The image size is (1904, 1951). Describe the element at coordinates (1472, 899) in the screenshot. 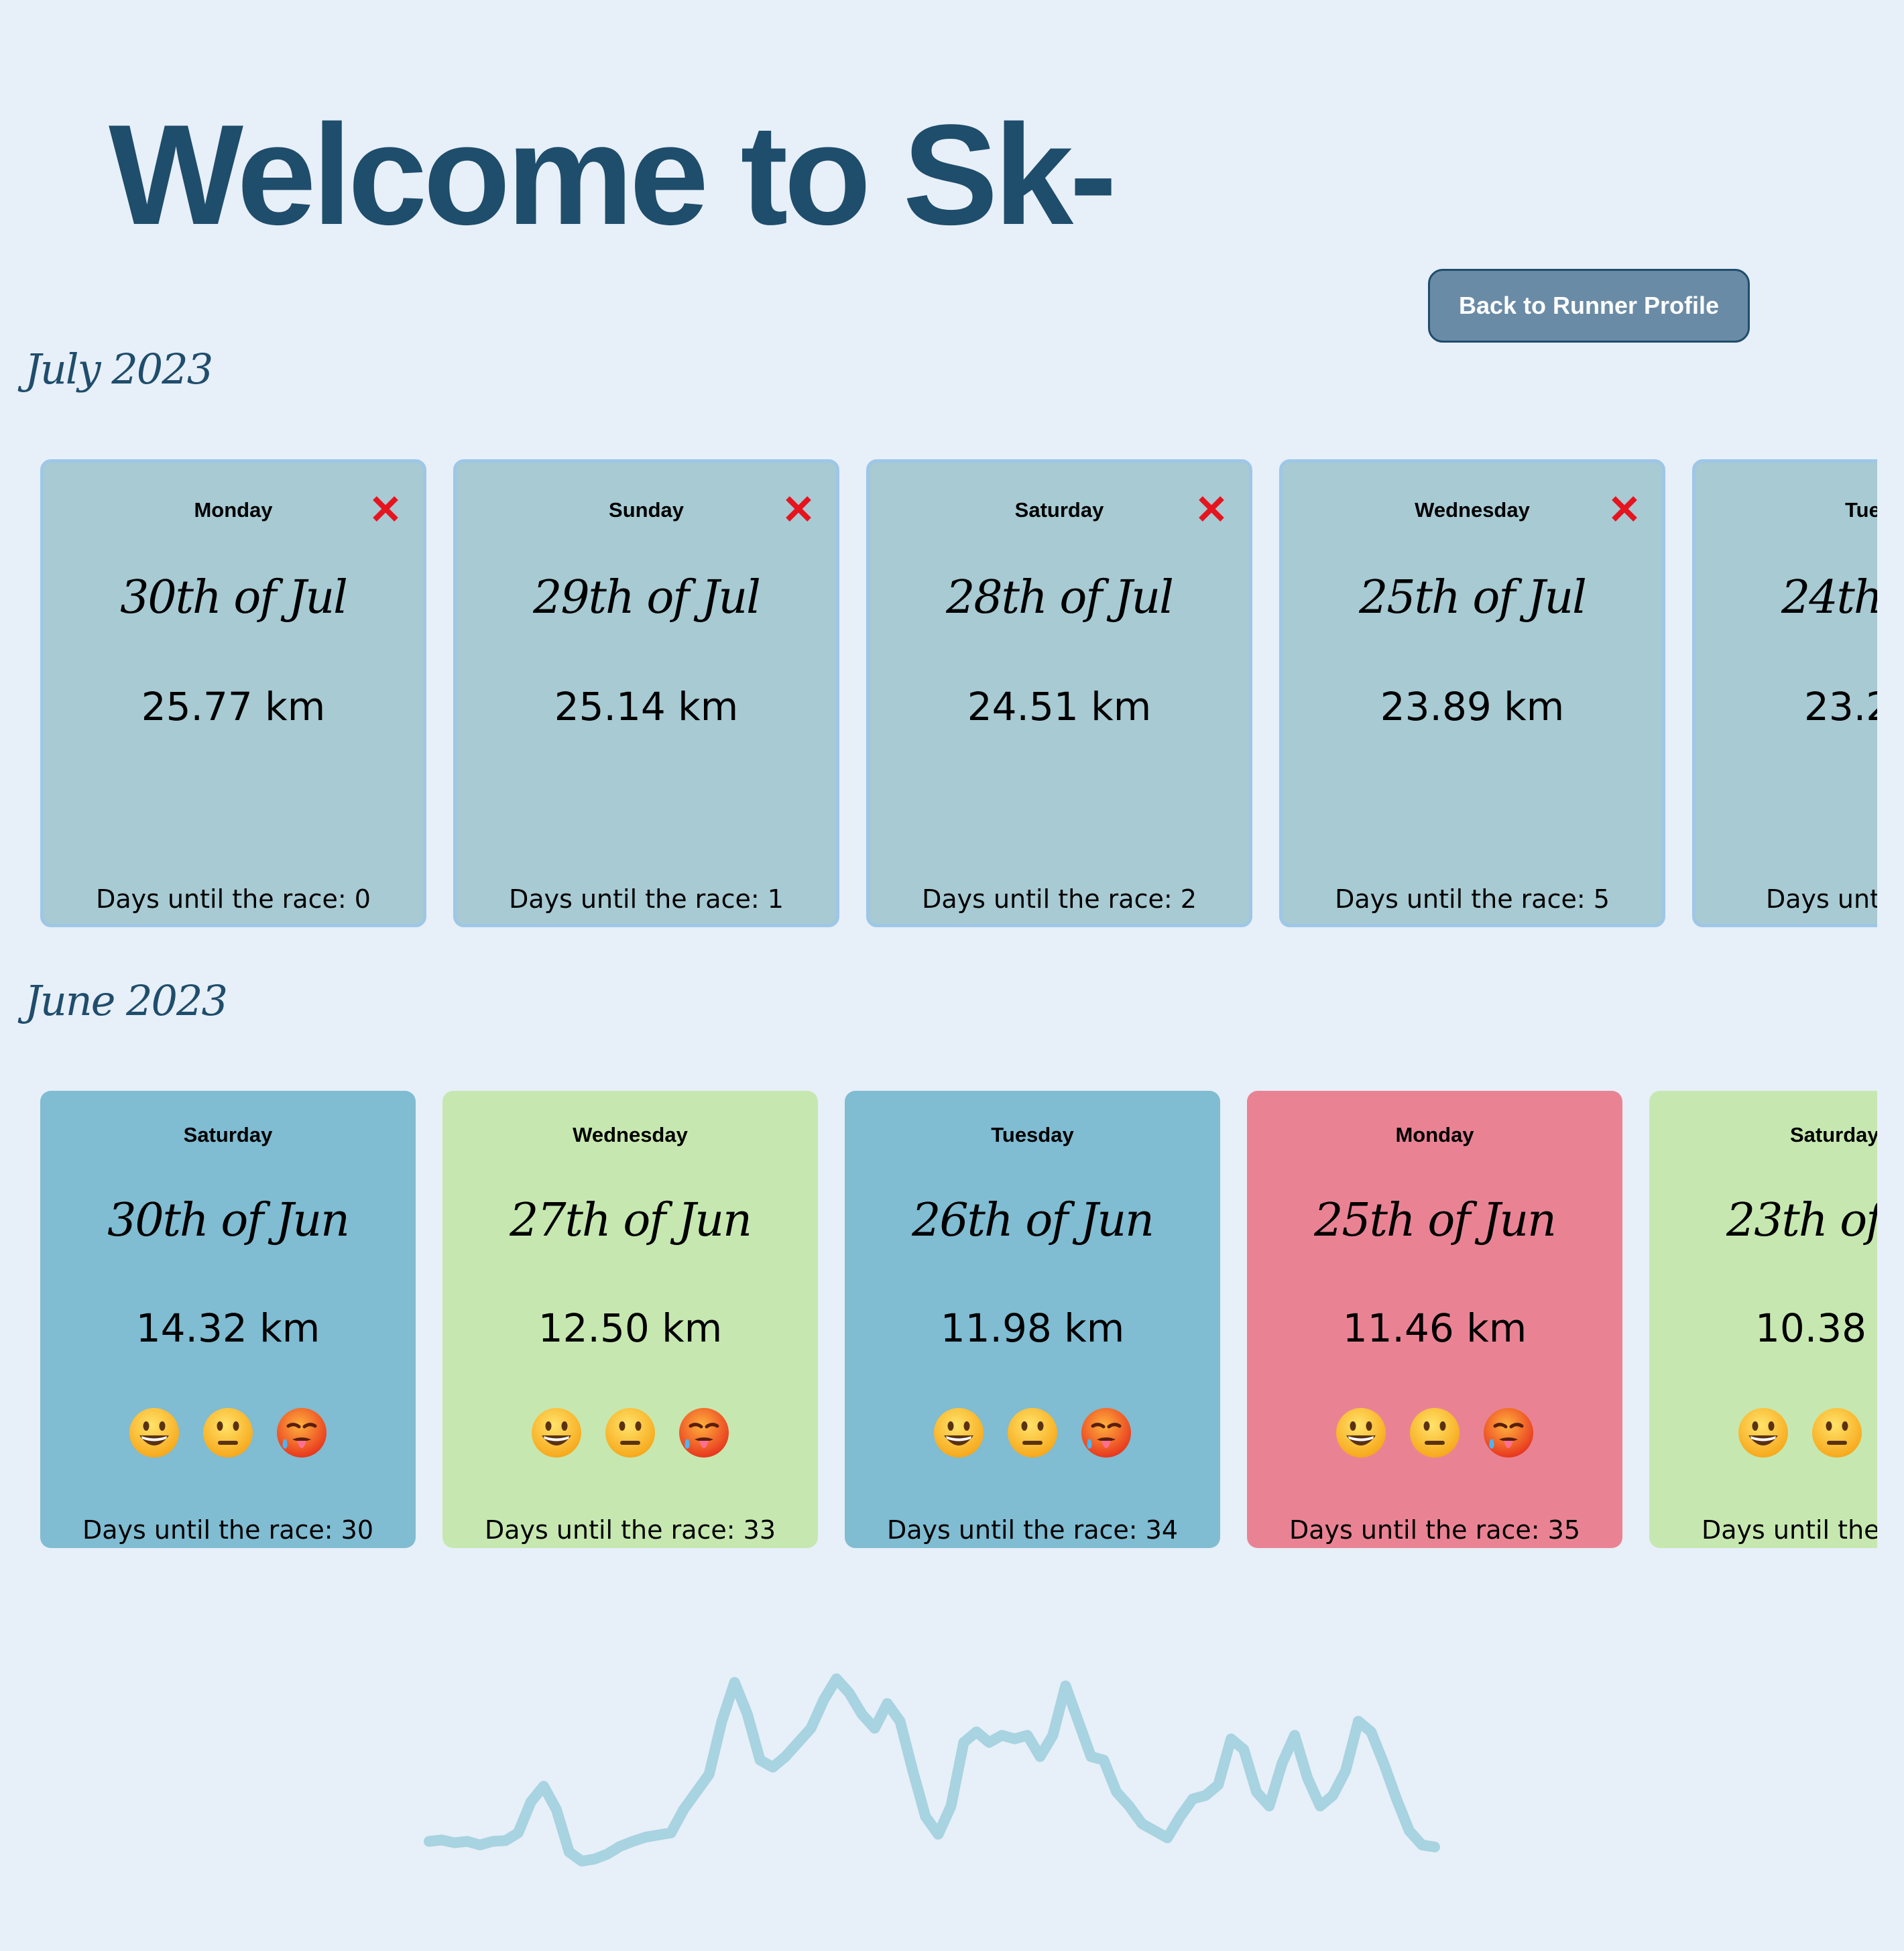

I see `race-countdown: Days until the race: 5` at that location.